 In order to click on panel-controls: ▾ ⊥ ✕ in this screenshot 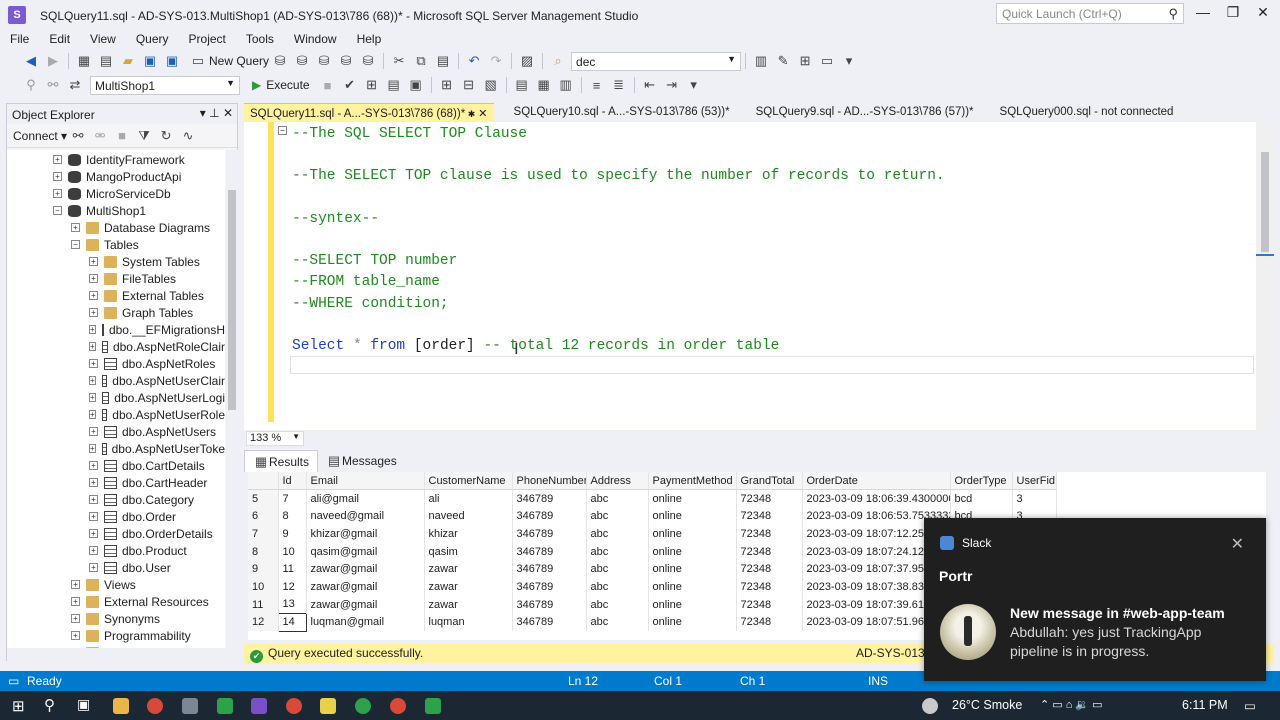, I will do `click(216, 113)`.